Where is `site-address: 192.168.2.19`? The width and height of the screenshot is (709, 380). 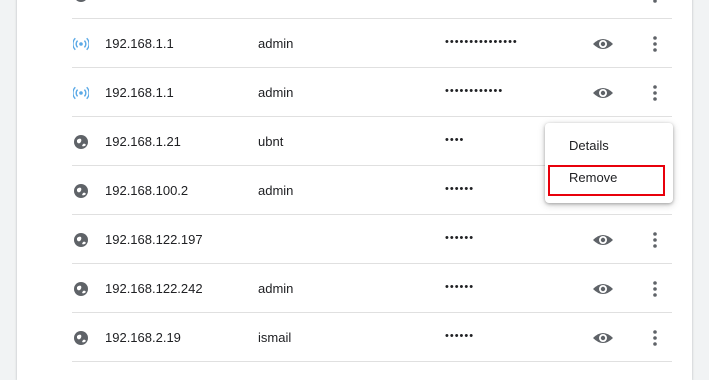
site-address: 192.168.2.19 is located at coordinates (143, 337).